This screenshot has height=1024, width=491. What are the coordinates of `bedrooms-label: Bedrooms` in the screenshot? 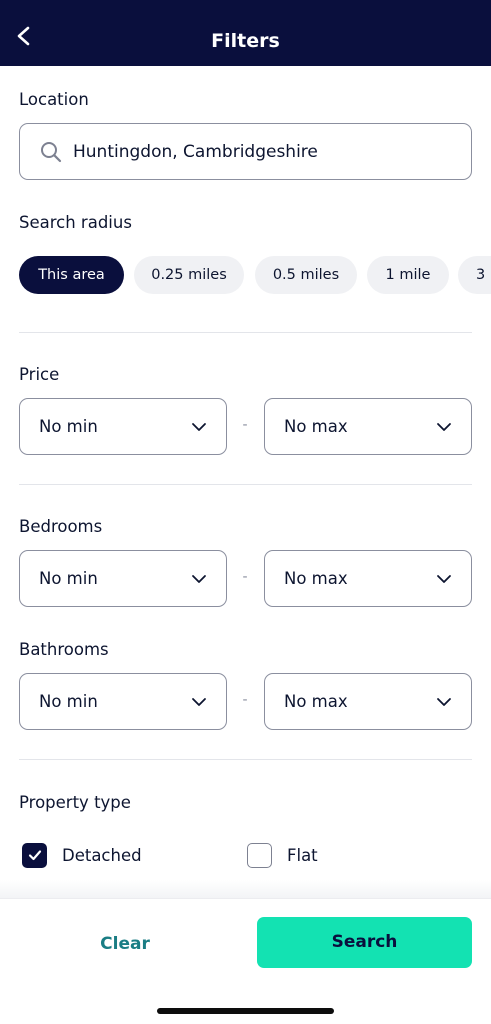 It's located at (61, 526).